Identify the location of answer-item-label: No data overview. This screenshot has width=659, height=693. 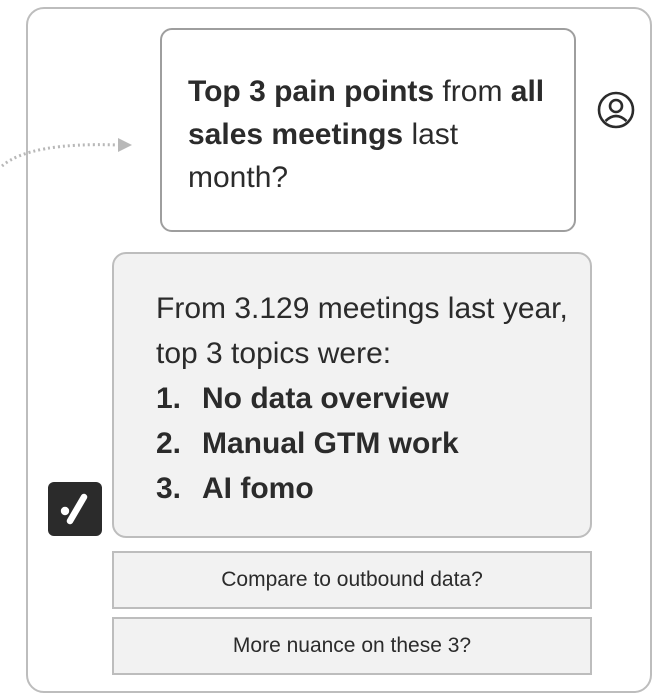
(325, 398).